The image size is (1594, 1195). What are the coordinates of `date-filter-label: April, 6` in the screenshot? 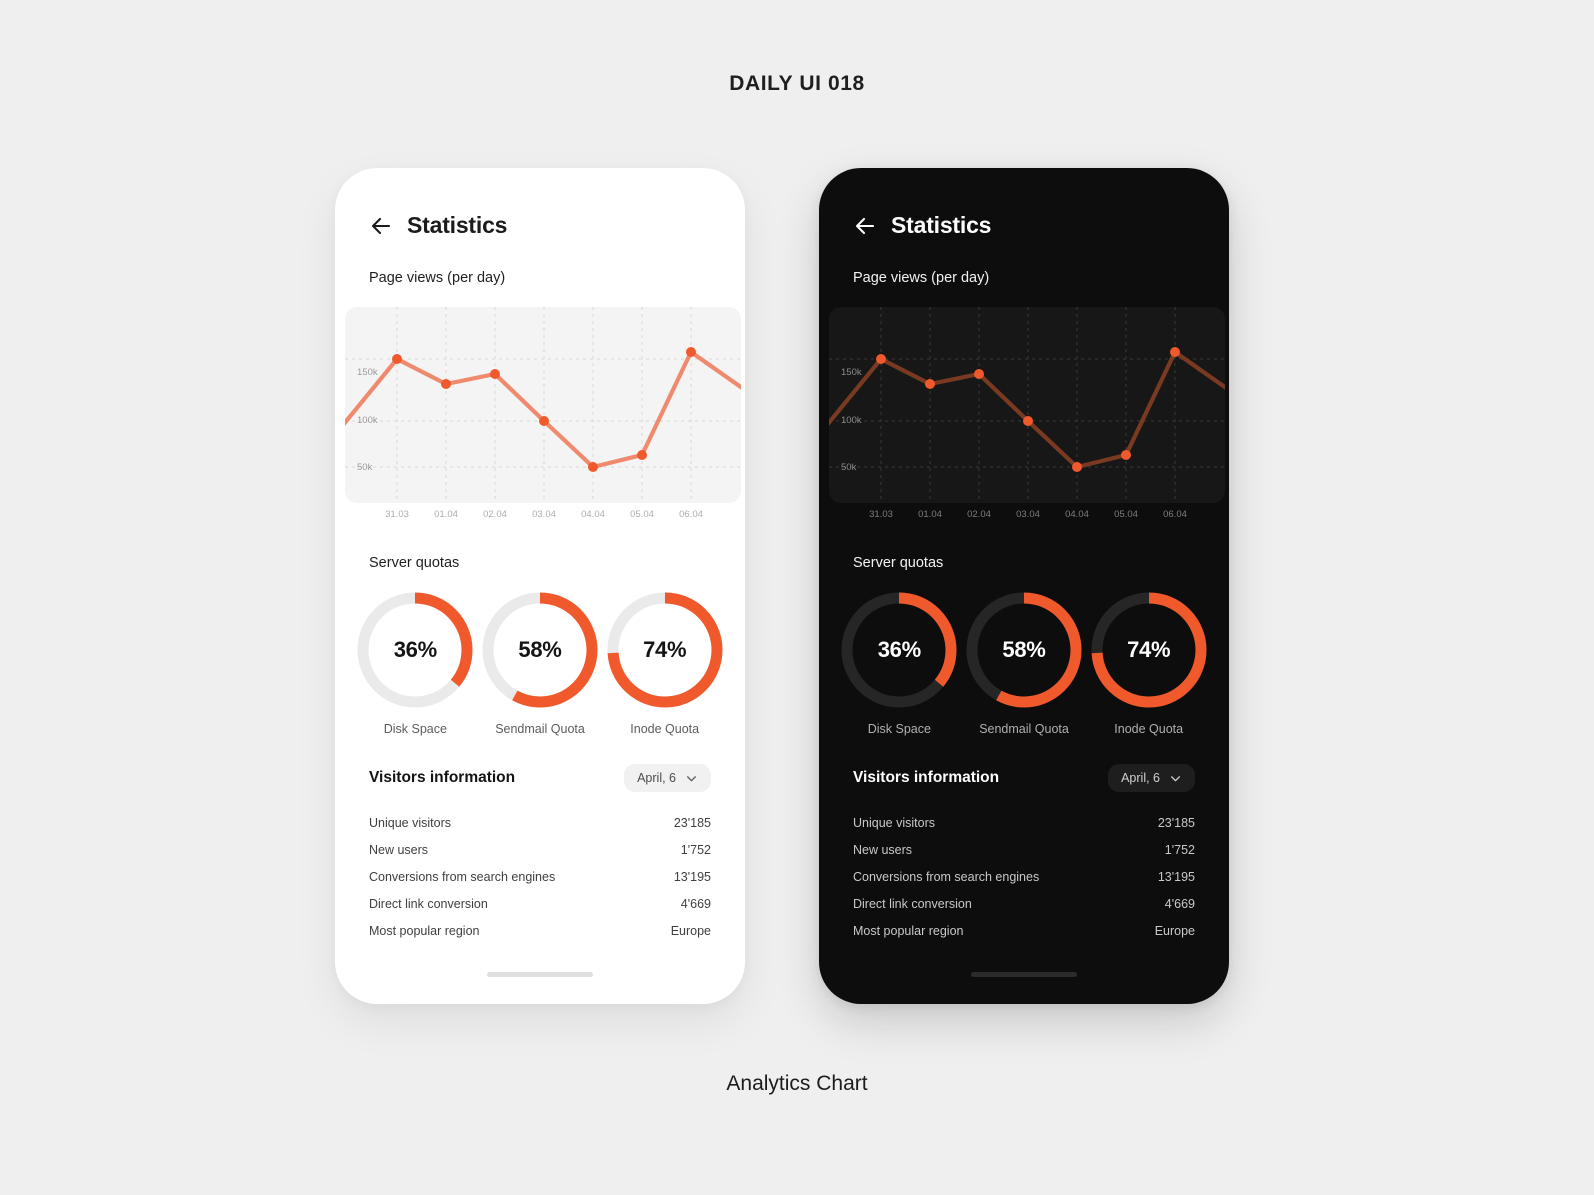 It's located at (656, 778).